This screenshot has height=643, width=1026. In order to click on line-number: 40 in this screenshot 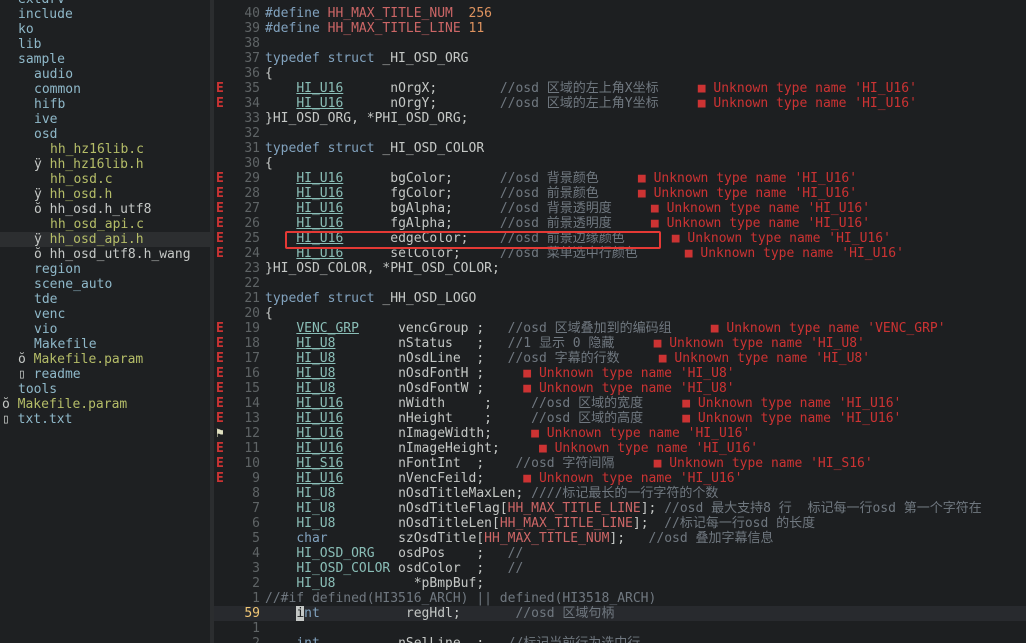, I will do `click(252, 13)`.